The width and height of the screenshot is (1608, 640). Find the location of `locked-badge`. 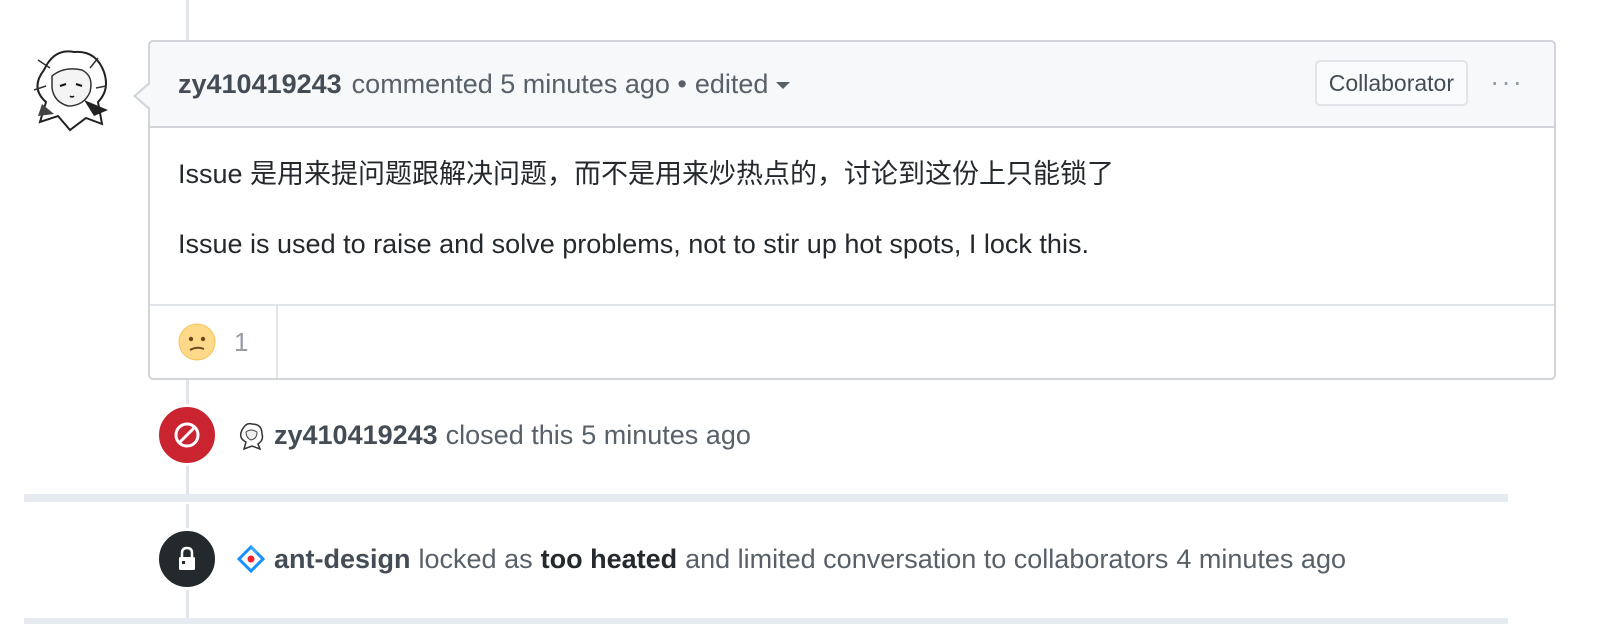

locked-badge is located at coordinates (187, 559).